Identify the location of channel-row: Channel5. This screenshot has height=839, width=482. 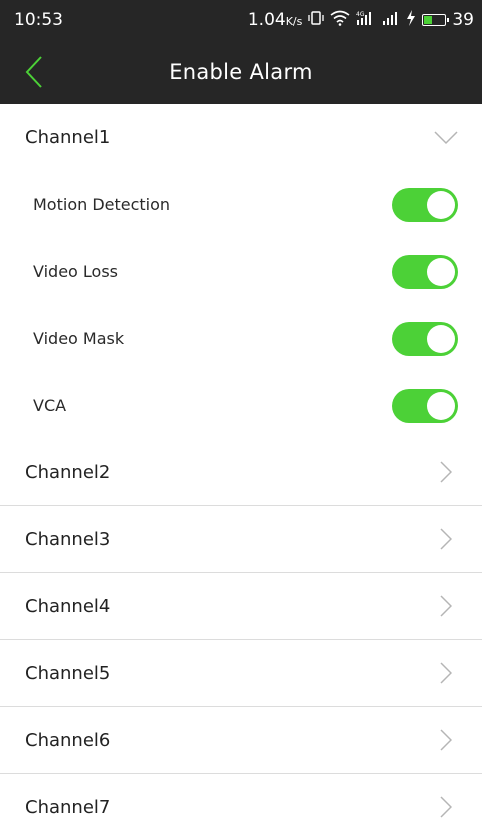
(241, 673).